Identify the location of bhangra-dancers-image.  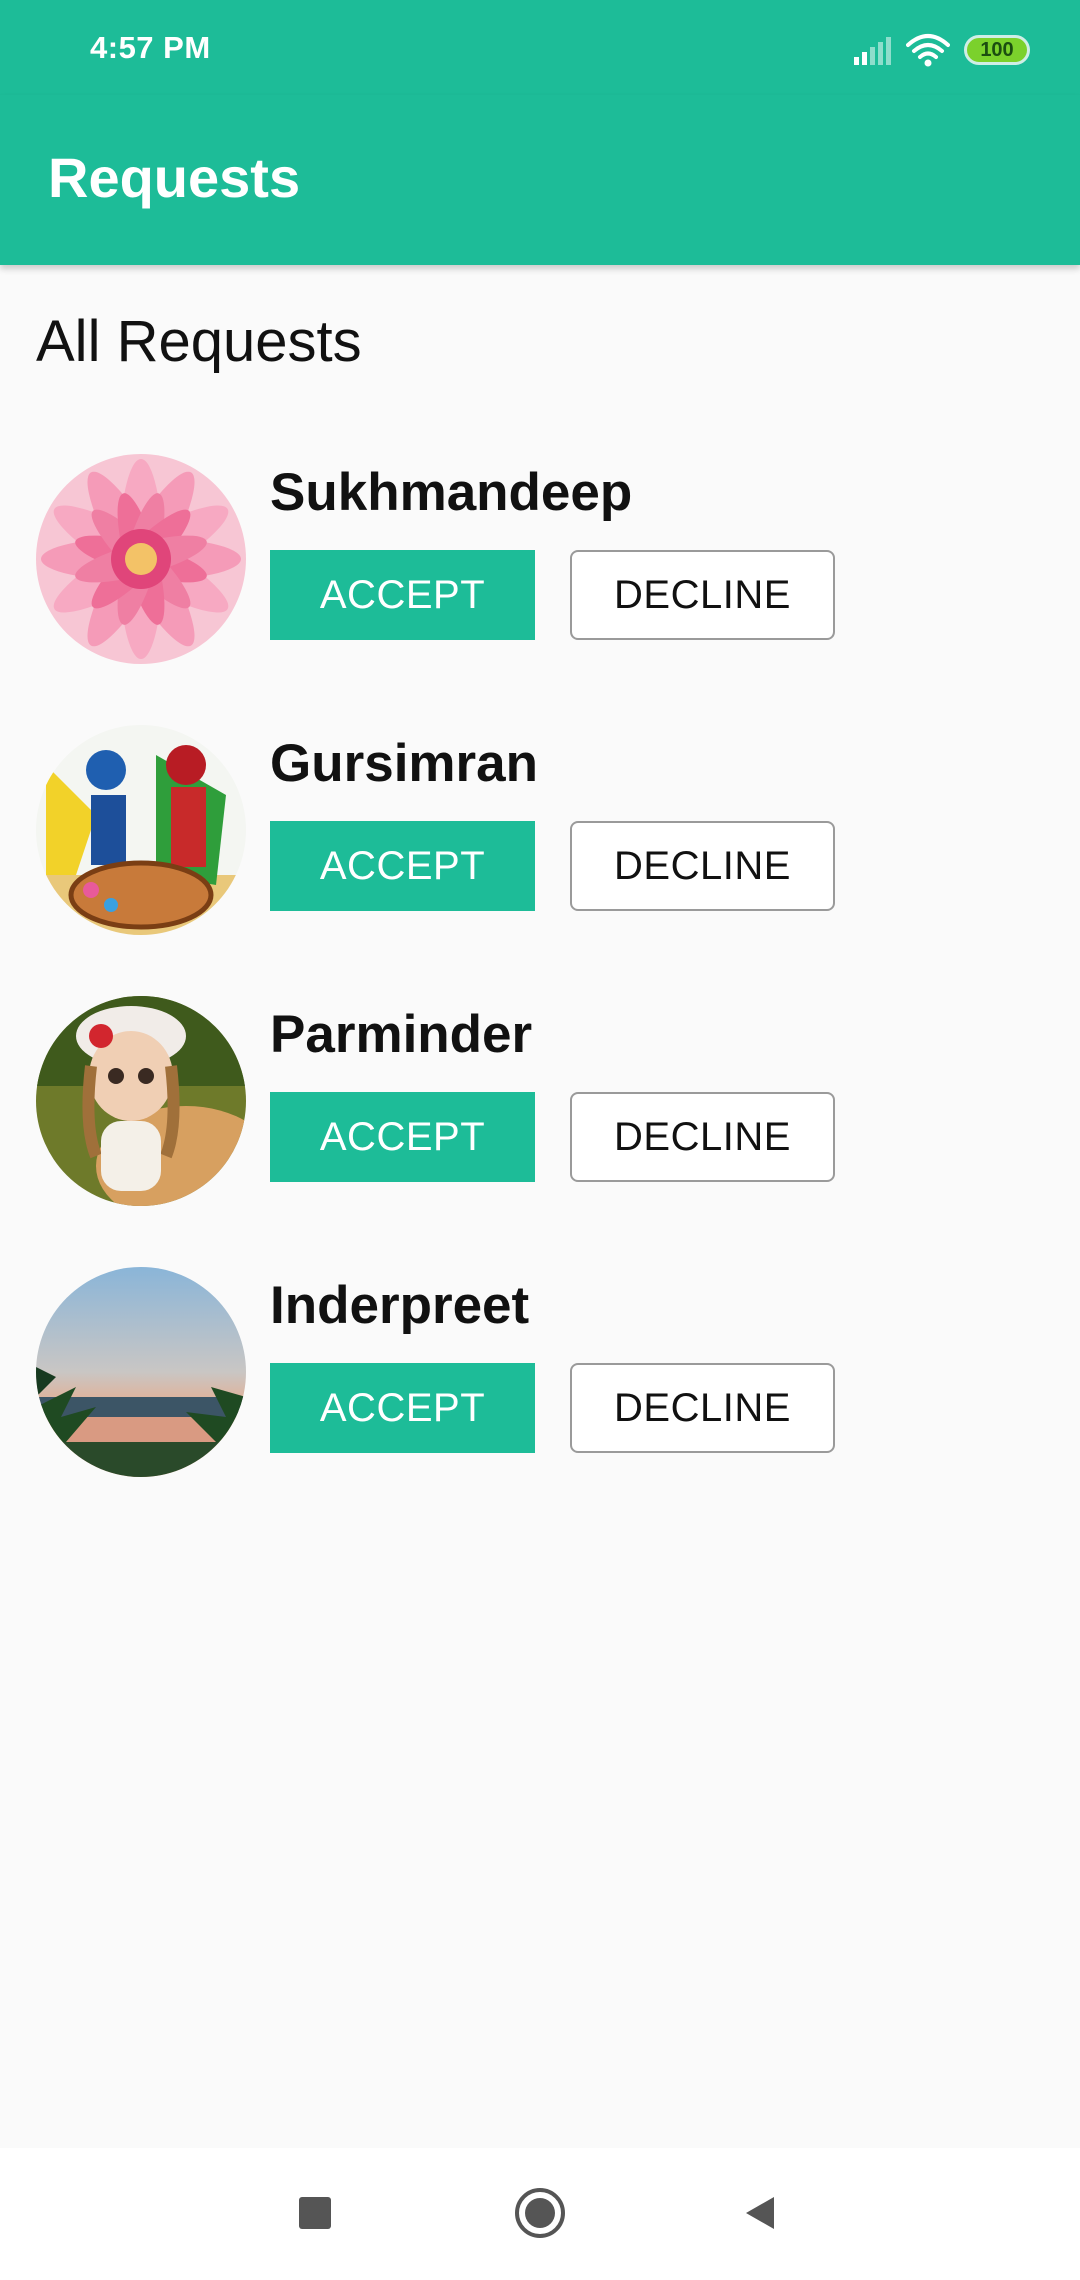
(141, 830).